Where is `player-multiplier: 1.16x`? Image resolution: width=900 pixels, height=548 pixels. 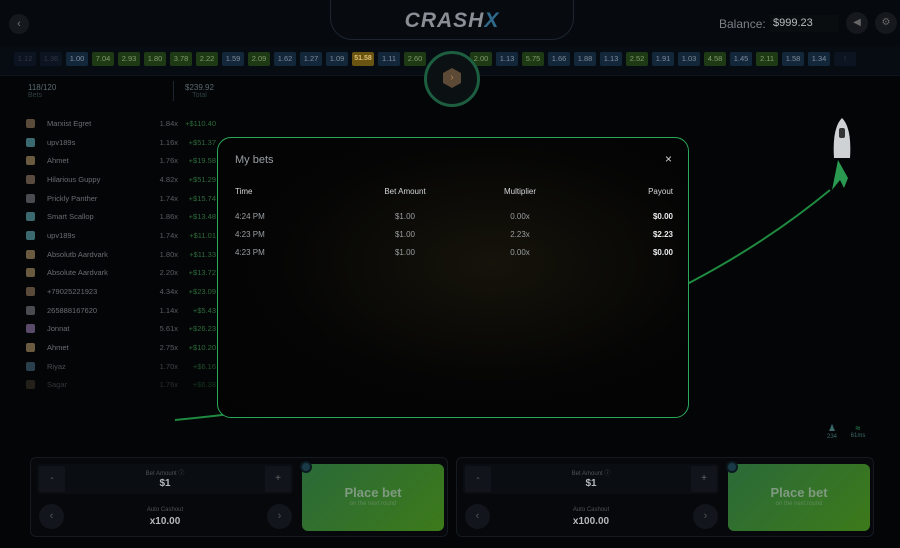
player-multiplier: 1.16x is located at coordinates (168, 142).